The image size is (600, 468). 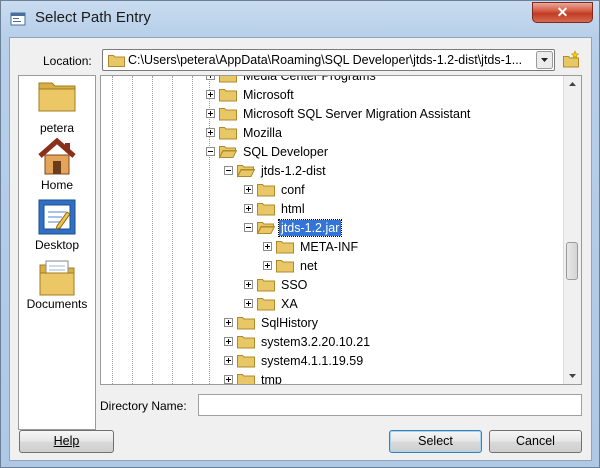 I want to click on tree-node-label: META-INF, so click(x=329, y=247).